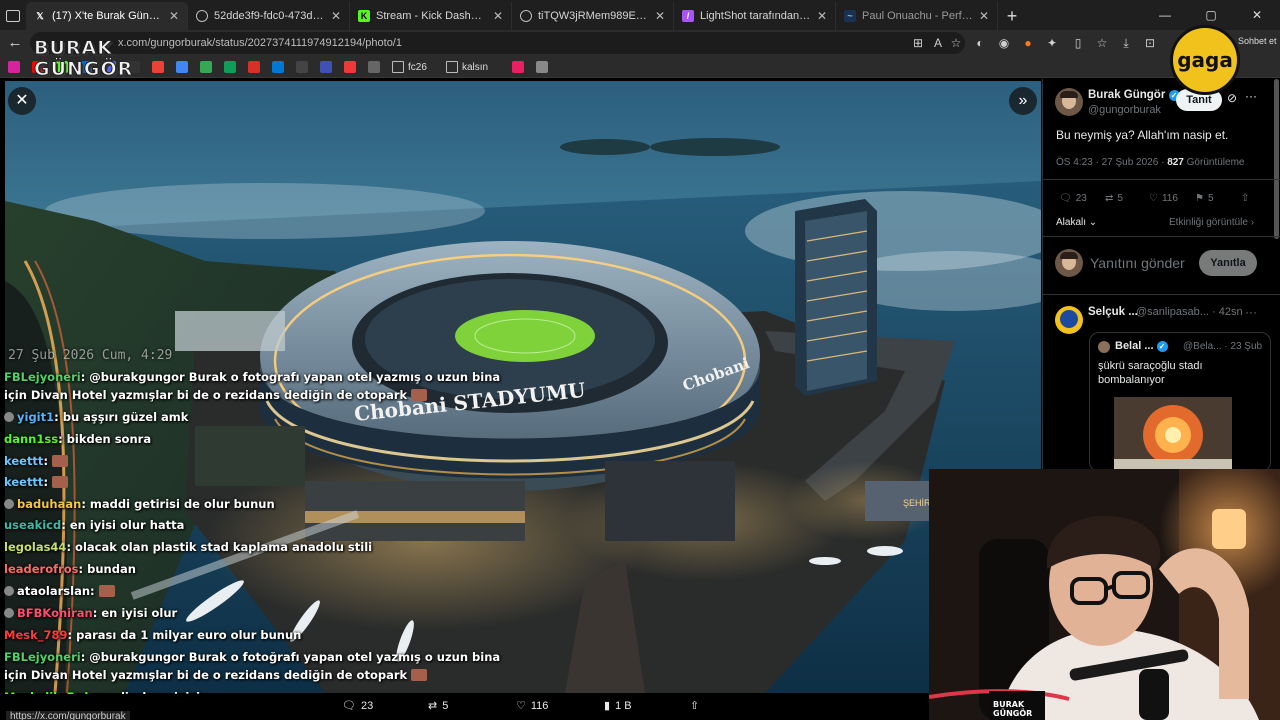 The height and width of the screenshot is (720, 1280). Describe the element at coordinates (419, 395) in the screenshot. I see `chat-emote-icon` at that location.